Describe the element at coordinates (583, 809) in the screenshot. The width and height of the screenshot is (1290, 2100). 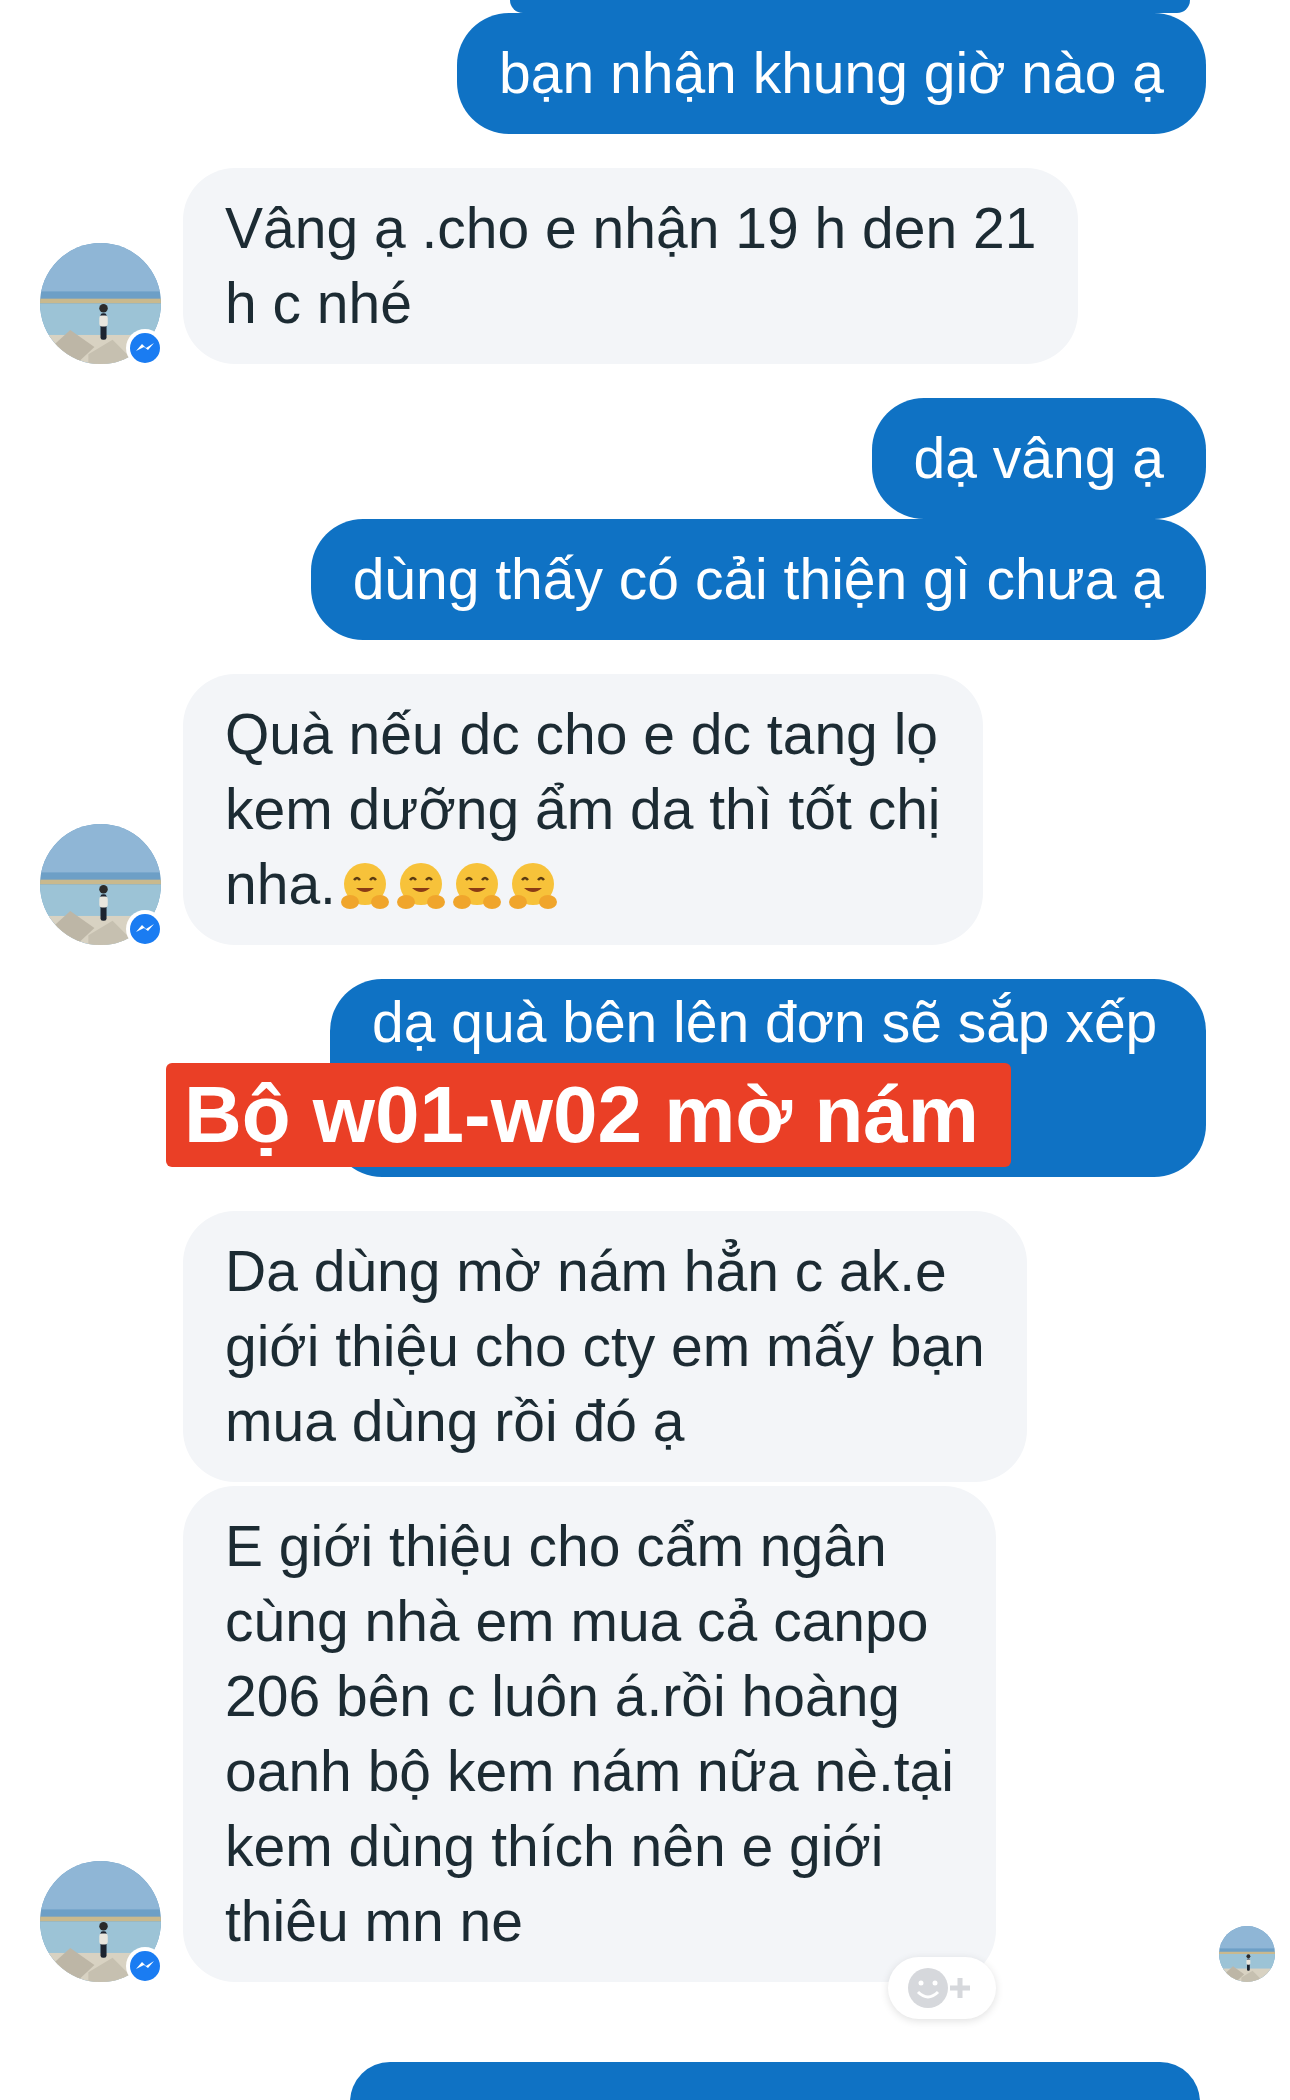
I see `message-bubble: Quà nếu dc cho e dc tang lọ kem dưỡng ẩm da thì tốt chị nha.` at that location.